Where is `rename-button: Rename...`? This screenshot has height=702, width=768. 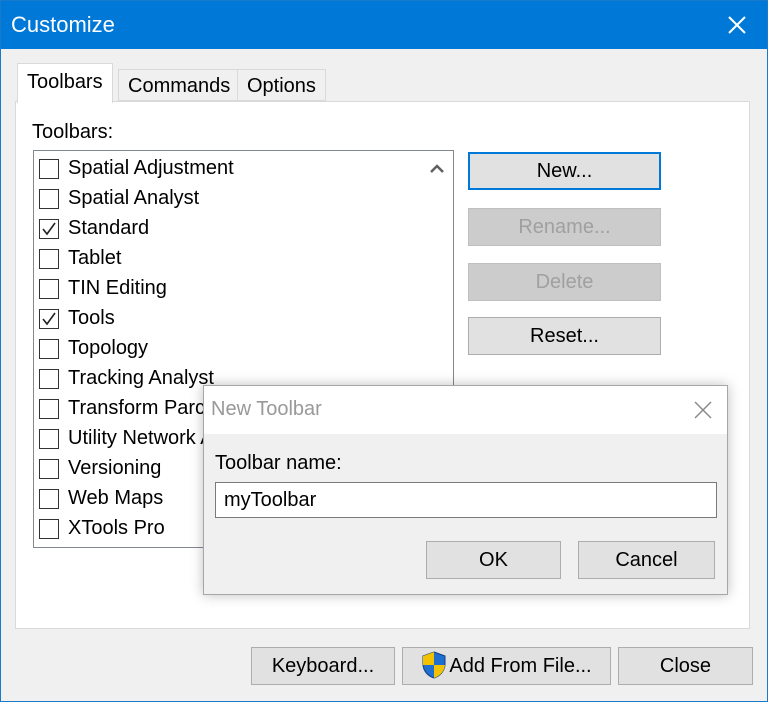 rename-button: Rename... is located at coordinates (564, 227).